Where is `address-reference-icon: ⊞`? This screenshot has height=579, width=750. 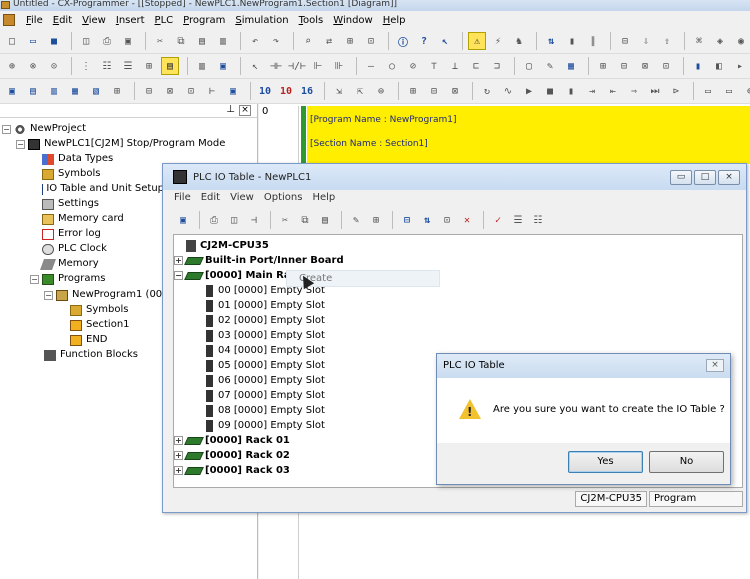
address-reference-icon: ⊞ is located at coordinates (350, 41).